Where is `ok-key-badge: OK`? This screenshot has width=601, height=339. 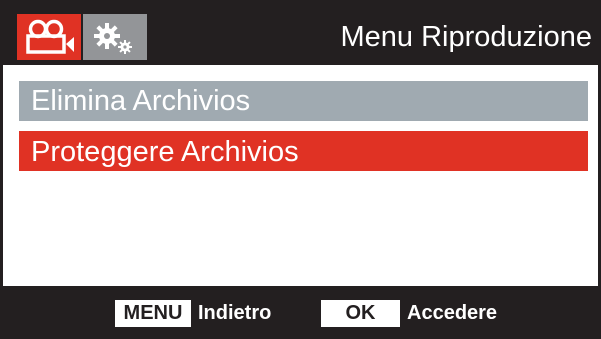 ok-key-badge: OK is located at coordinates (360, 313).